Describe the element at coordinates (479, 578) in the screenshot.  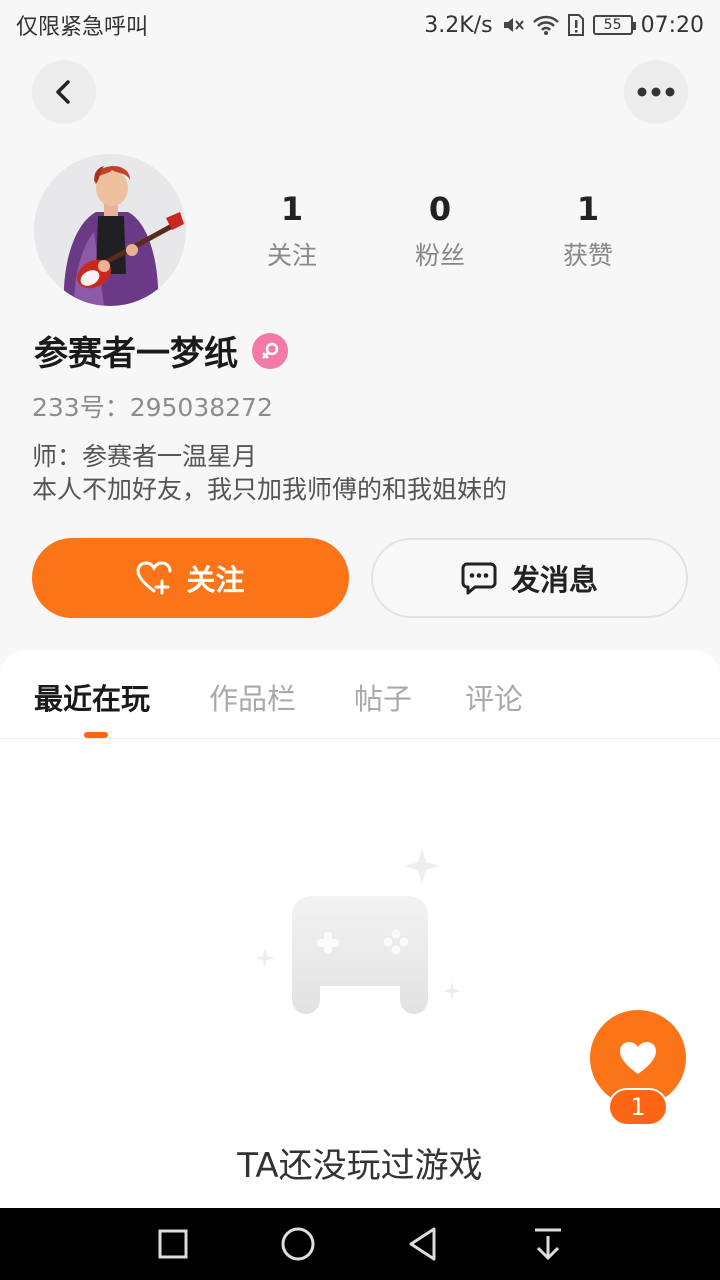
I see `chat-bubble-icon` at that location.